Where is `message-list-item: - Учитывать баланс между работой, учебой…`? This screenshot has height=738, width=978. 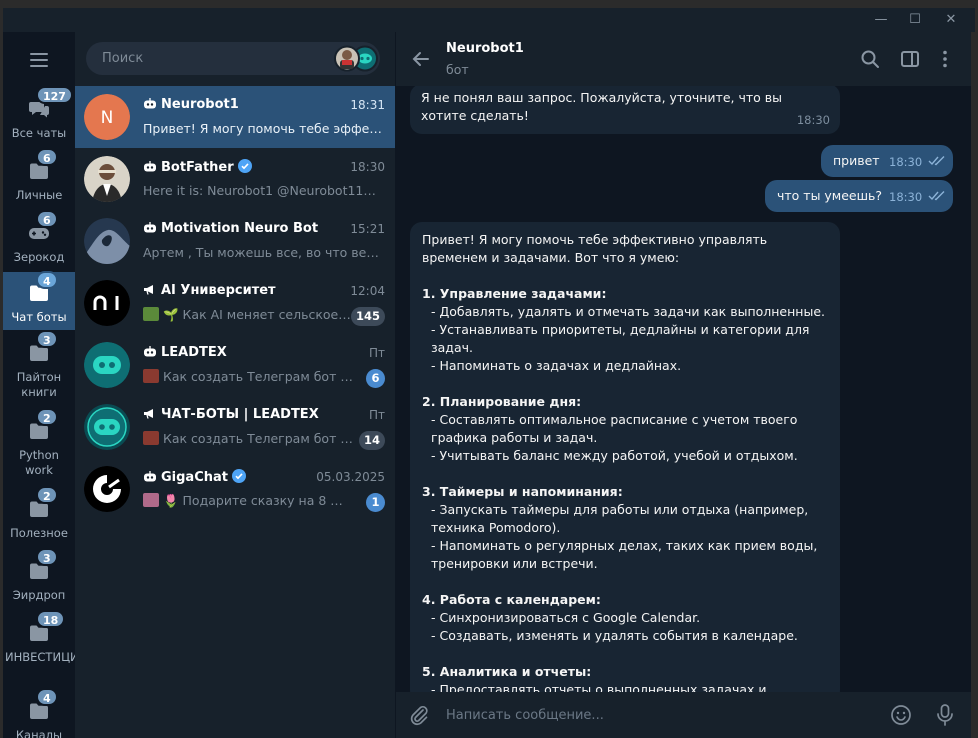 message-list-item: - Учитывать баланс между работой, учебой… is located at coordinates (614, 455).